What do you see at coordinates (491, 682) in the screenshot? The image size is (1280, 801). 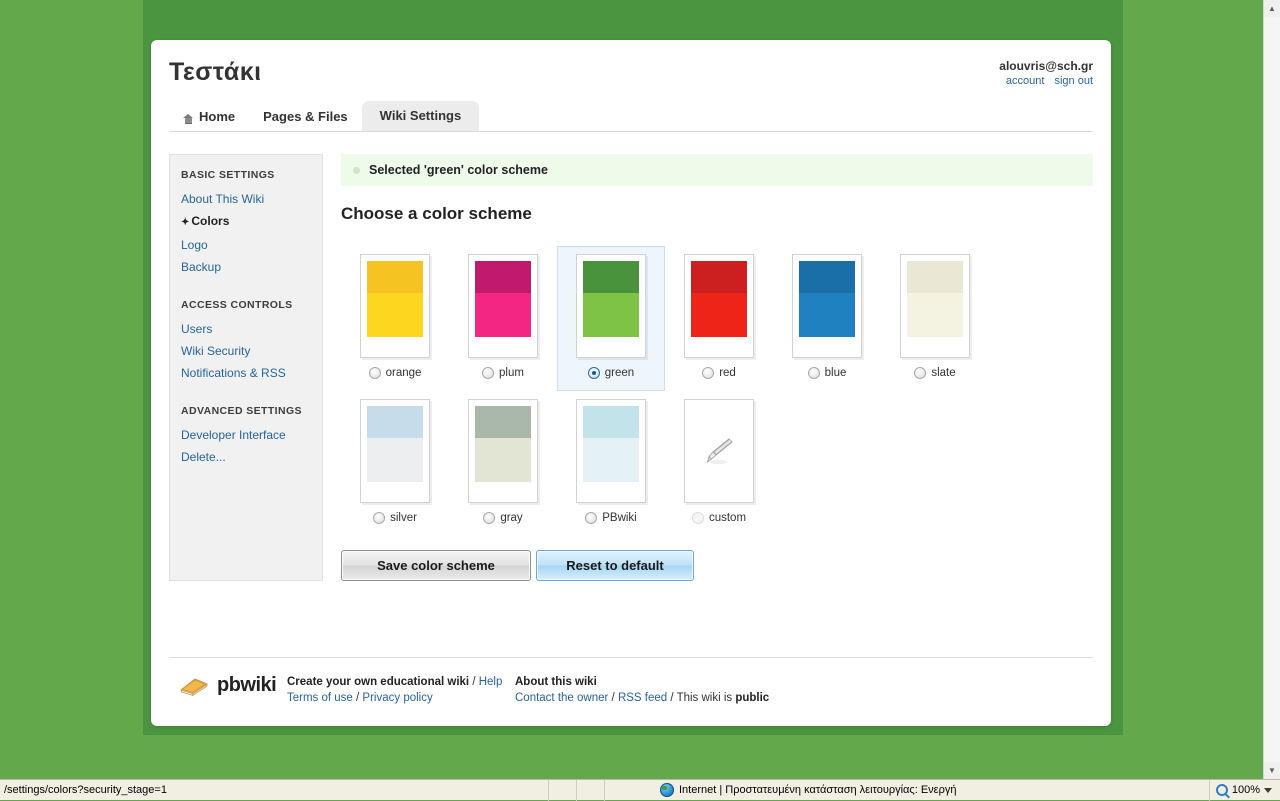 I see `help-link: Help` at bounding box center [491, 682].